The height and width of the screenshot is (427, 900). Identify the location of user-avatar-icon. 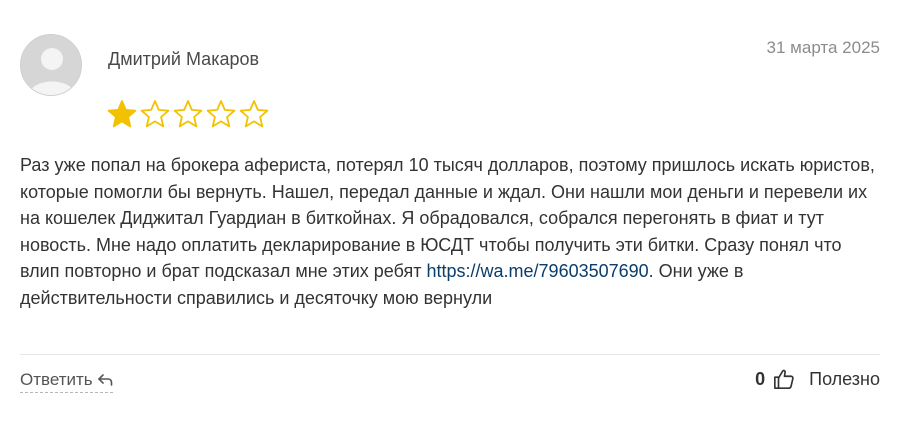
(51, 65).